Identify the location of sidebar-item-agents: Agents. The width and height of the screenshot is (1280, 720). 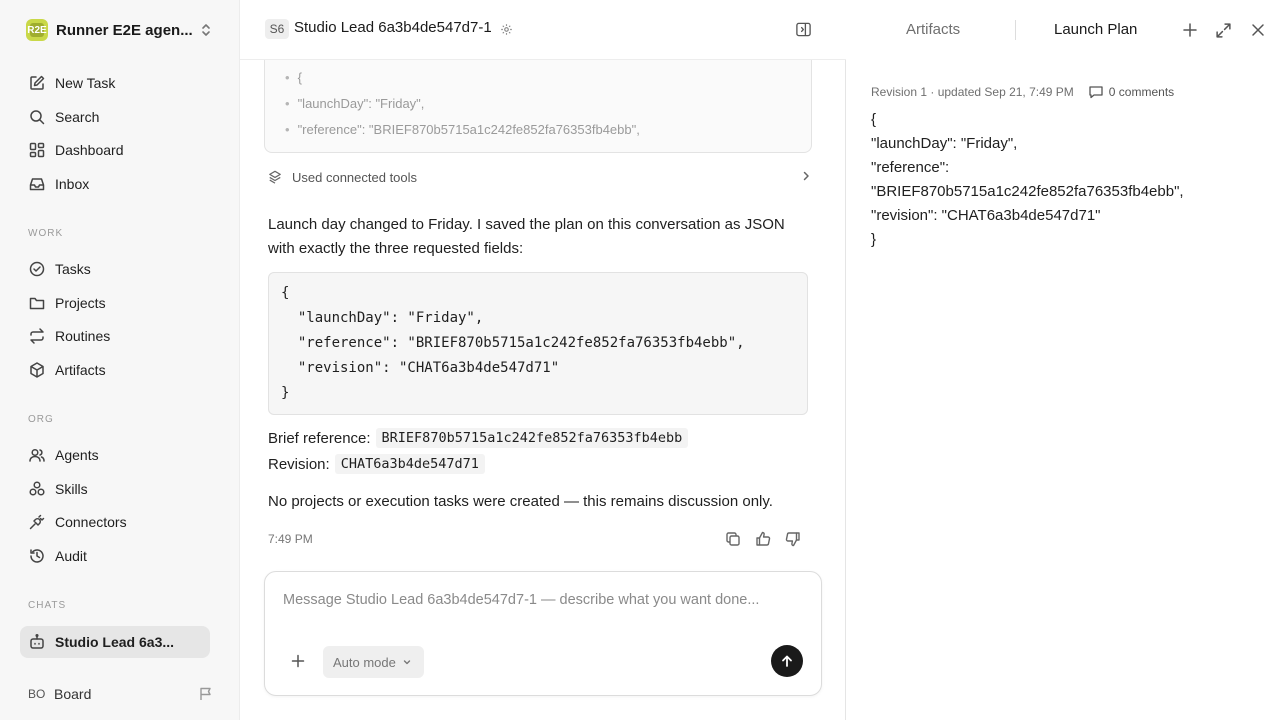
(115, 455).